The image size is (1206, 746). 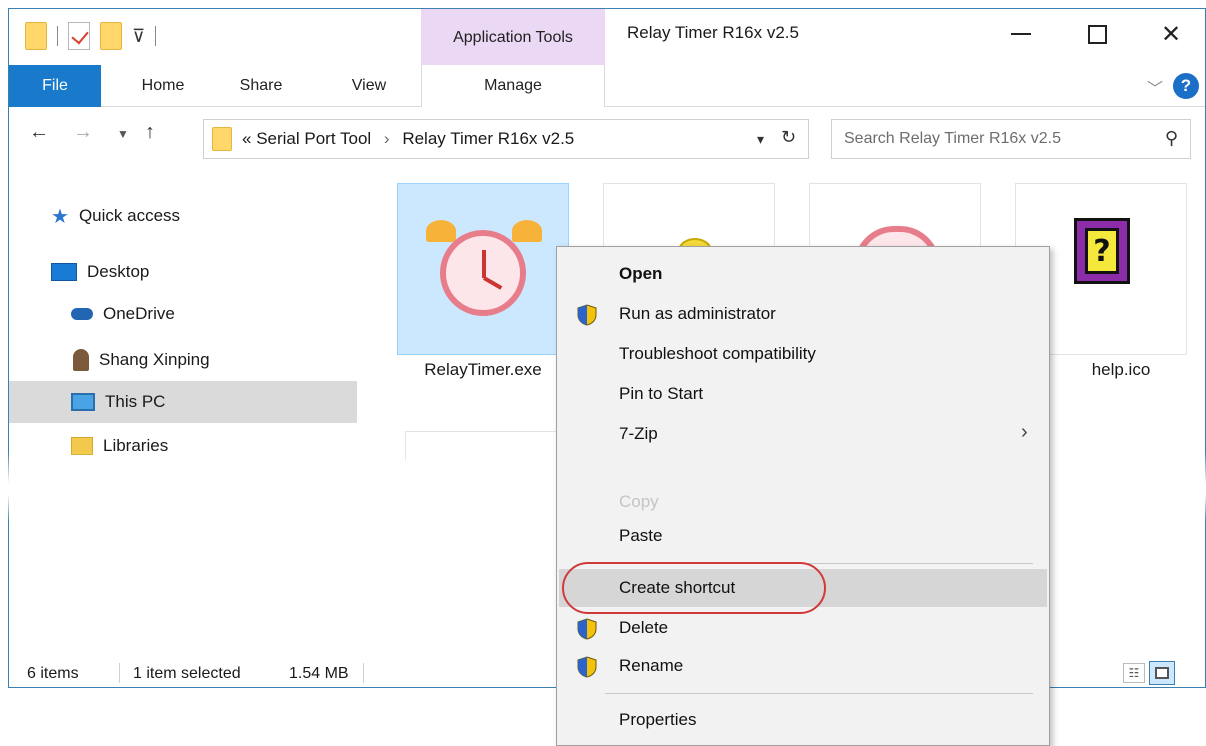 I want to click on search-box: ⚲, so click(x=1011, y=139).